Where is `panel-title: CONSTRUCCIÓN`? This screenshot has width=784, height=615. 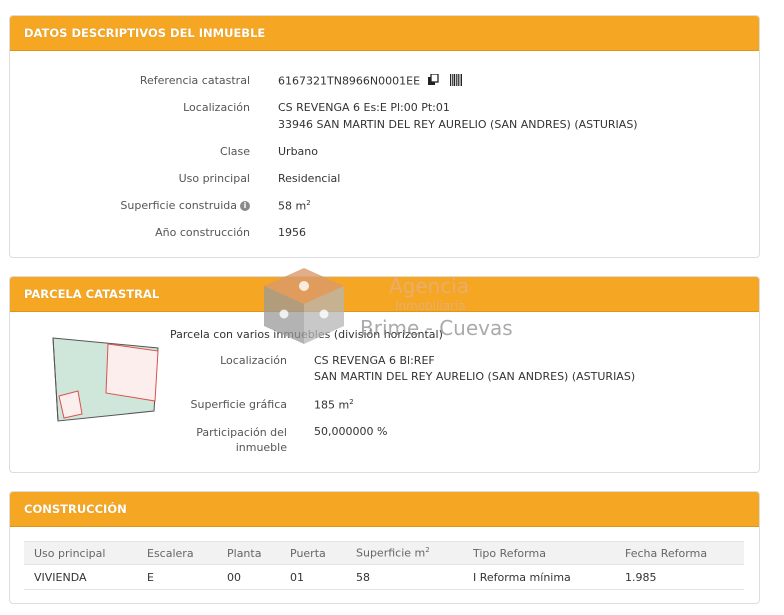 panel-title: CONSTRUCCIÓN is located at coordinates (384, 509).